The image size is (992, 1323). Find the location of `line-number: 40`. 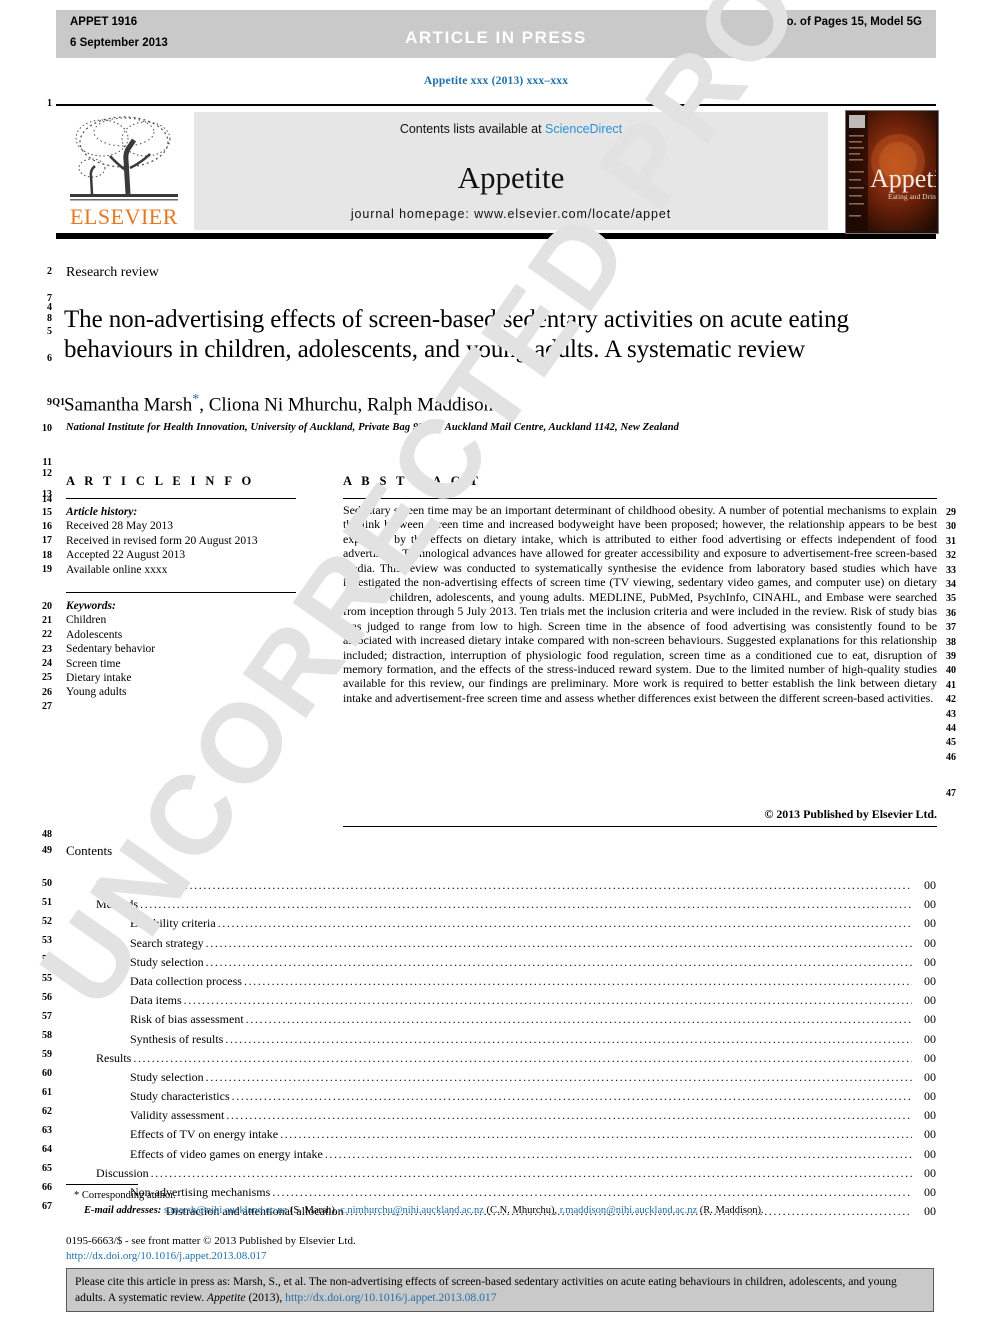

line-number: 40 is located at coordinates (951, 670).